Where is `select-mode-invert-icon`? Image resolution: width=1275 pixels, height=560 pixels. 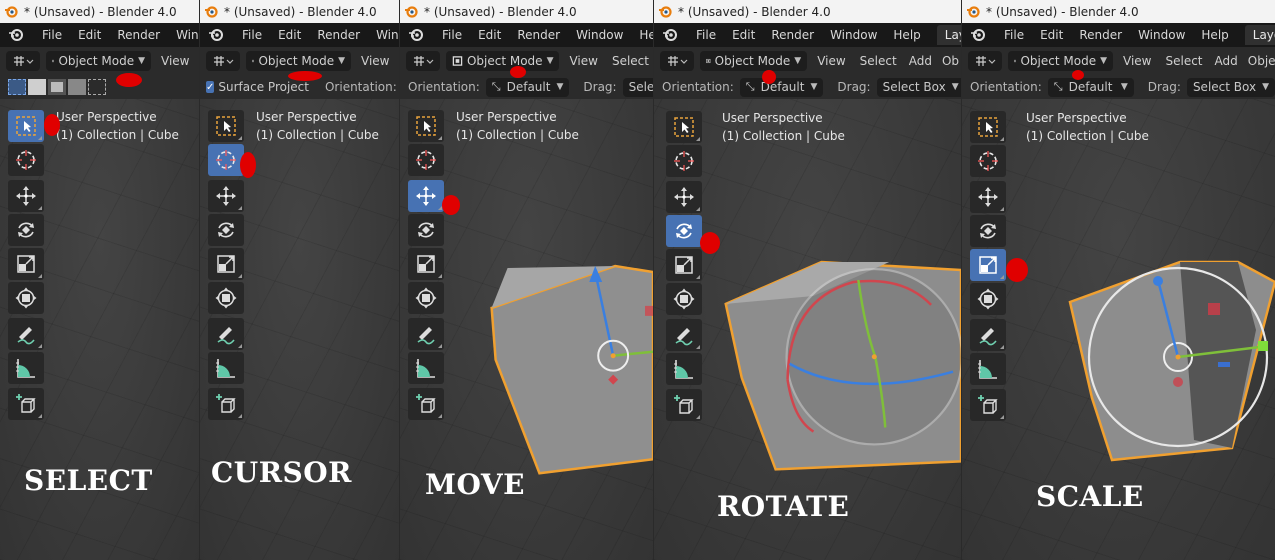
select-mode-invert-icon is located at coordinates (77, 87).